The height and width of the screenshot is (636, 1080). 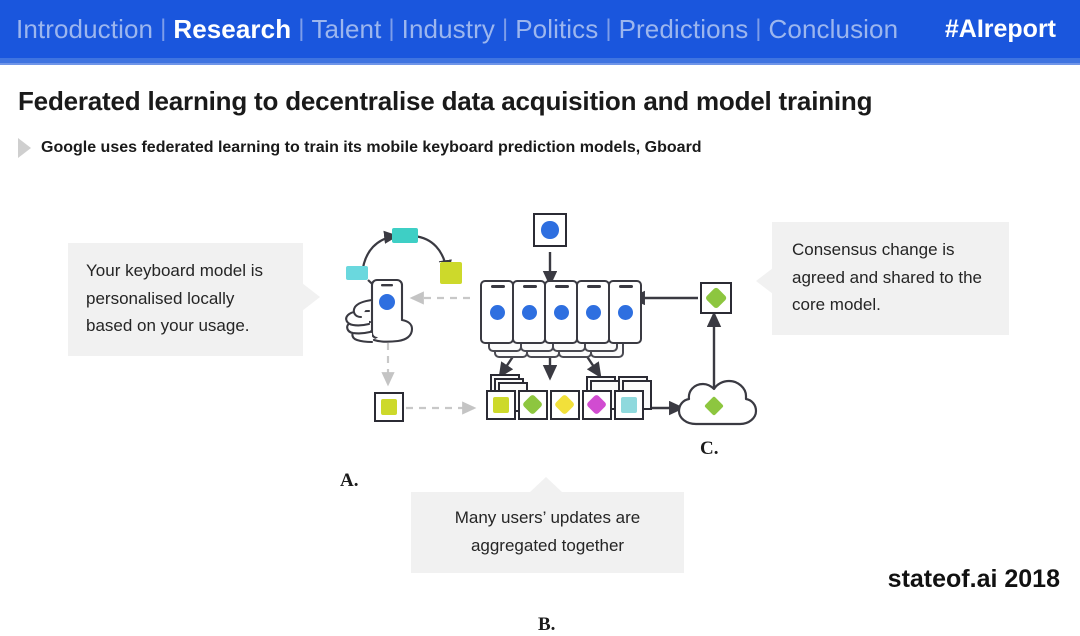 I want to click on tile-b-2-blob, so click(x=533, y=405).